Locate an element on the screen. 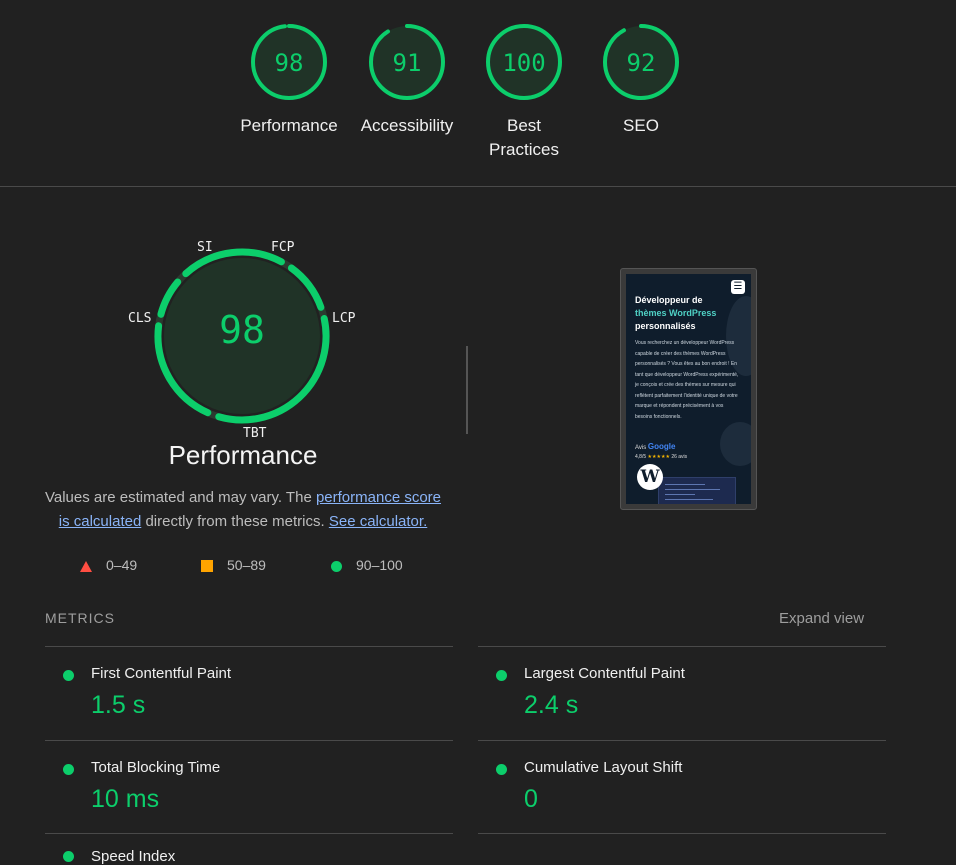 Image resolution: width=956 pixels, height=865 pixels. legend-pass: 90–100 is located at coordinates (367, 565).